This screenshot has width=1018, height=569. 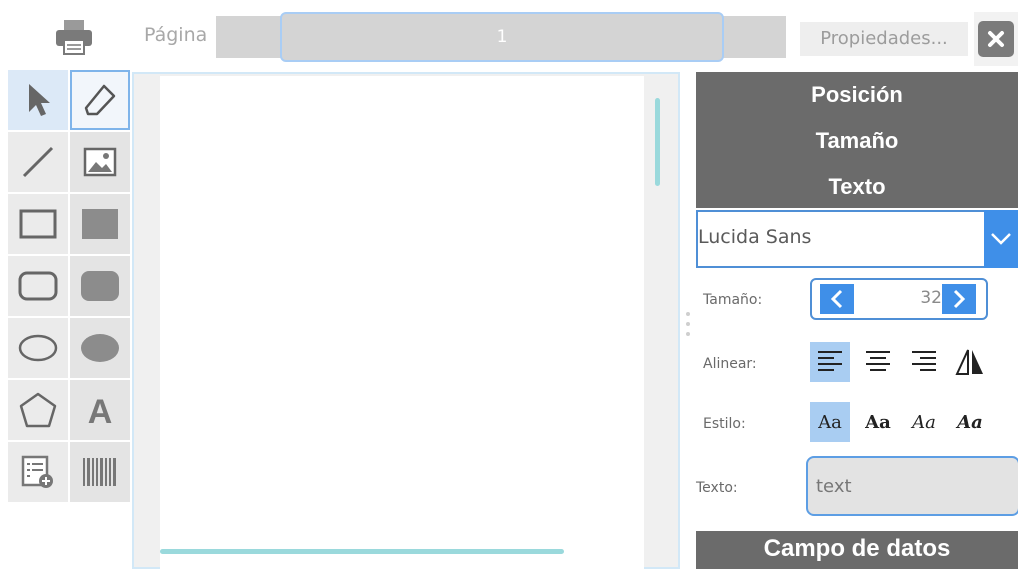 I want to click on decrease-size-button, so click(x=837, y=299).